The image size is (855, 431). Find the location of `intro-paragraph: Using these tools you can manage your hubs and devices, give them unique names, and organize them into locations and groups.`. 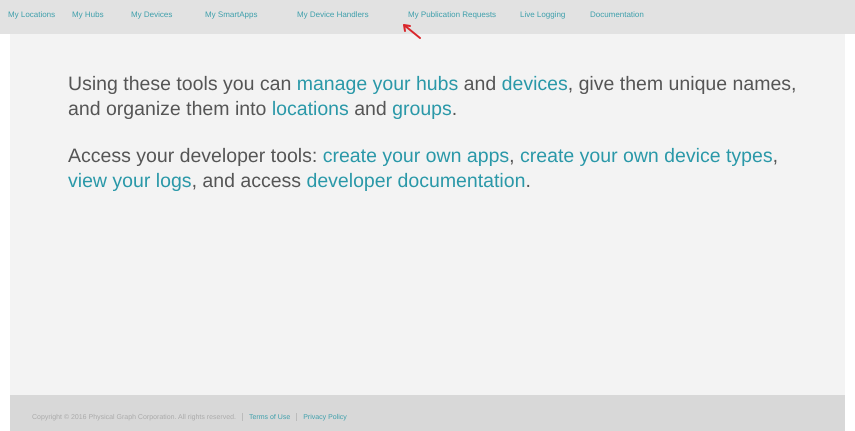

intro-paragraph: Using these tools you can manage your hubs and devices, give them unique names, and organize them into locations and groups. is located at coordinates (433, 97).